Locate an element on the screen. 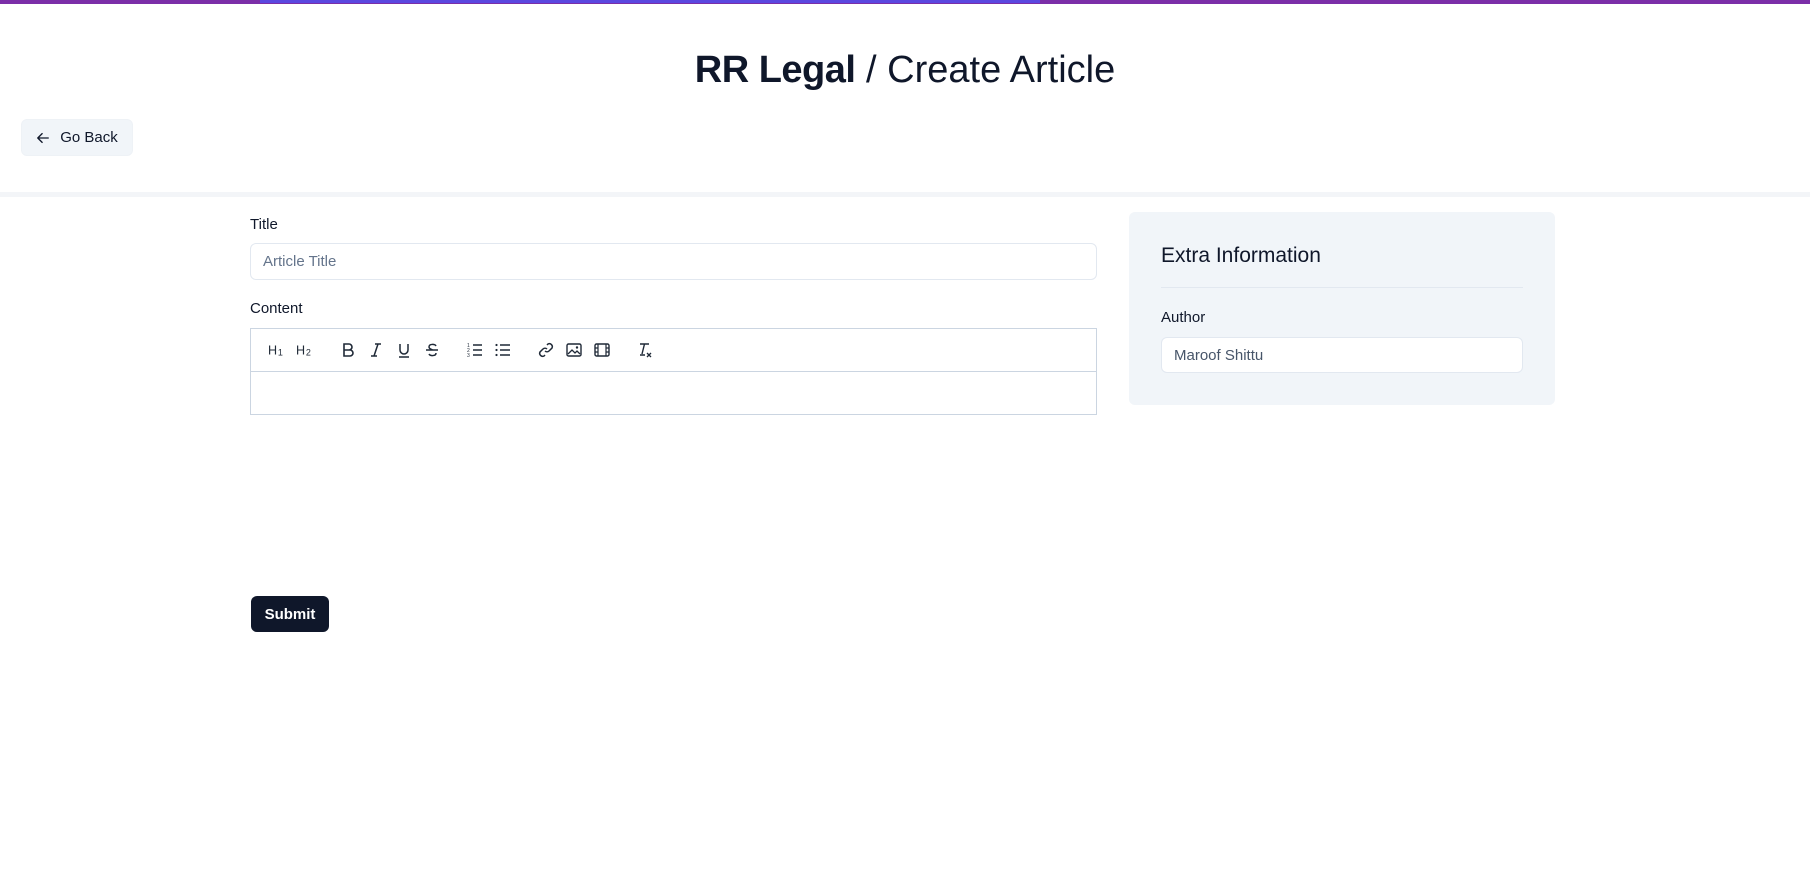  page-title: RR Legal / Create Article is located at coordinates (905, 70).